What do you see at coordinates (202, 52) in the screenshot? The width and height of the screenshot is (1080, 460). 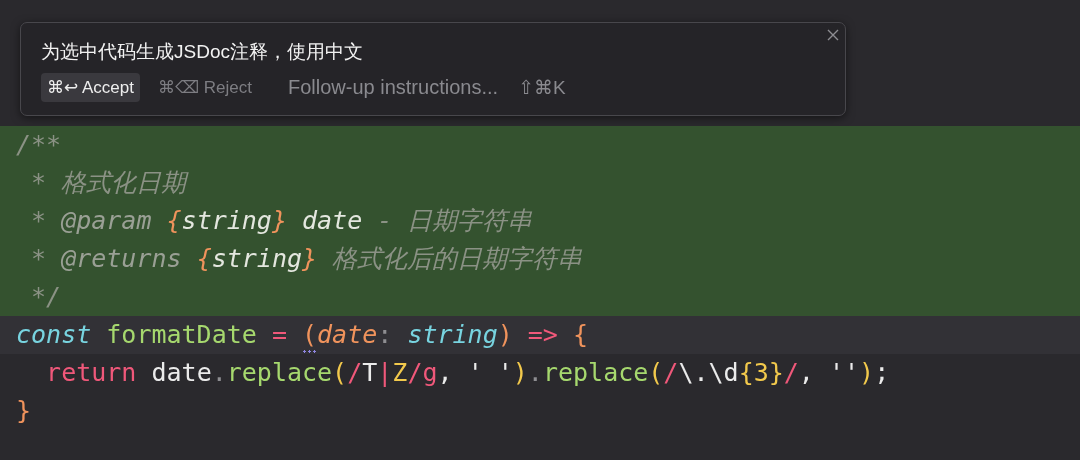 I see `prompt-text: 为选中代码生成JSDoc注释，使用中文` at bounding box center [202, 52].